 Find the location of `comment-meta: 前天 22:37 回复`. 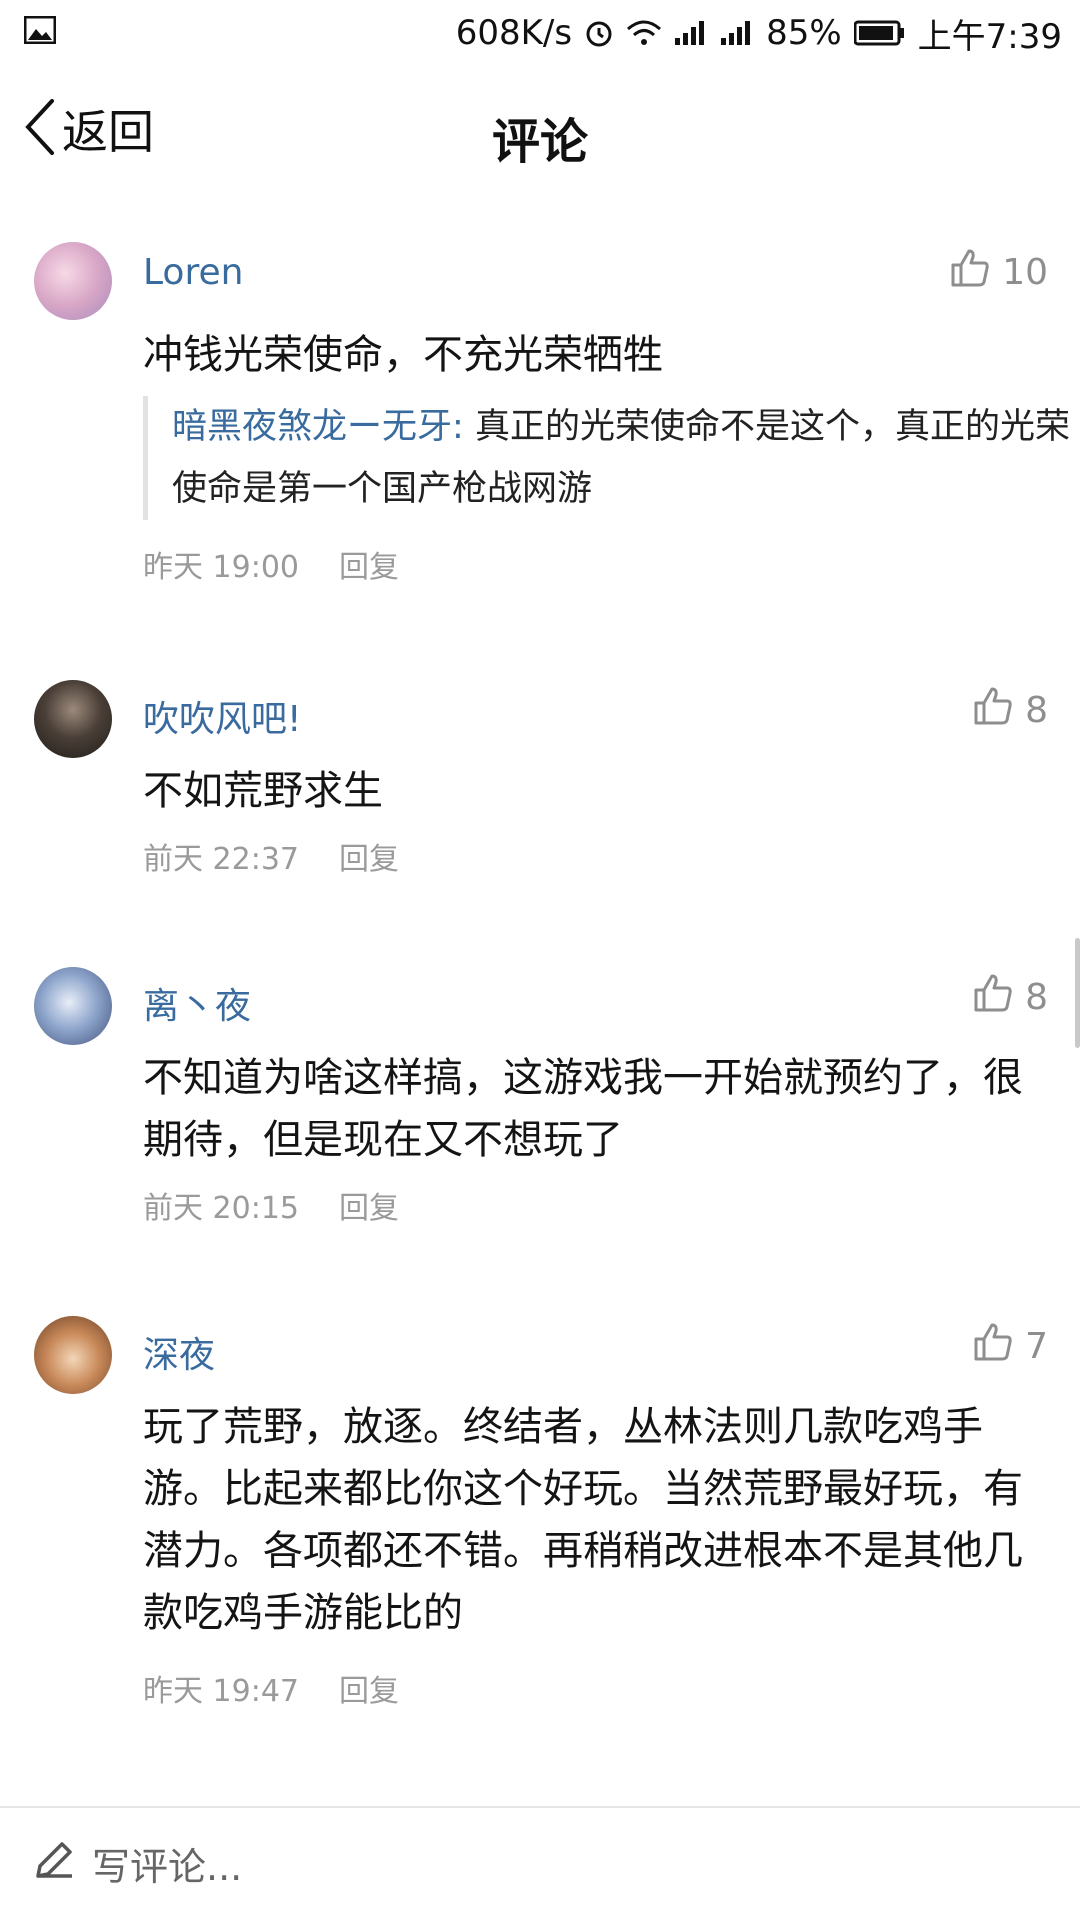

comment-meta: 前天 22:37 回复 is located at coordinates (271, 856).